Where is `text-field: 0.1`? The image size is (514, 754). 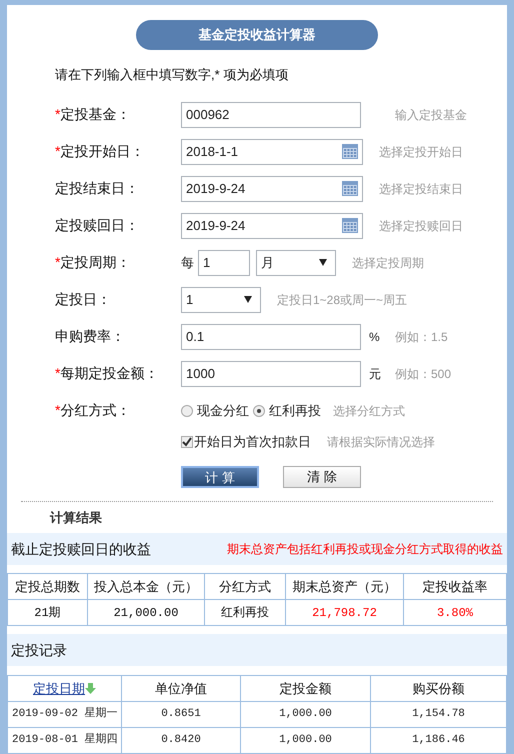
text-field: 0.1 is located at coordinates (271, 337).